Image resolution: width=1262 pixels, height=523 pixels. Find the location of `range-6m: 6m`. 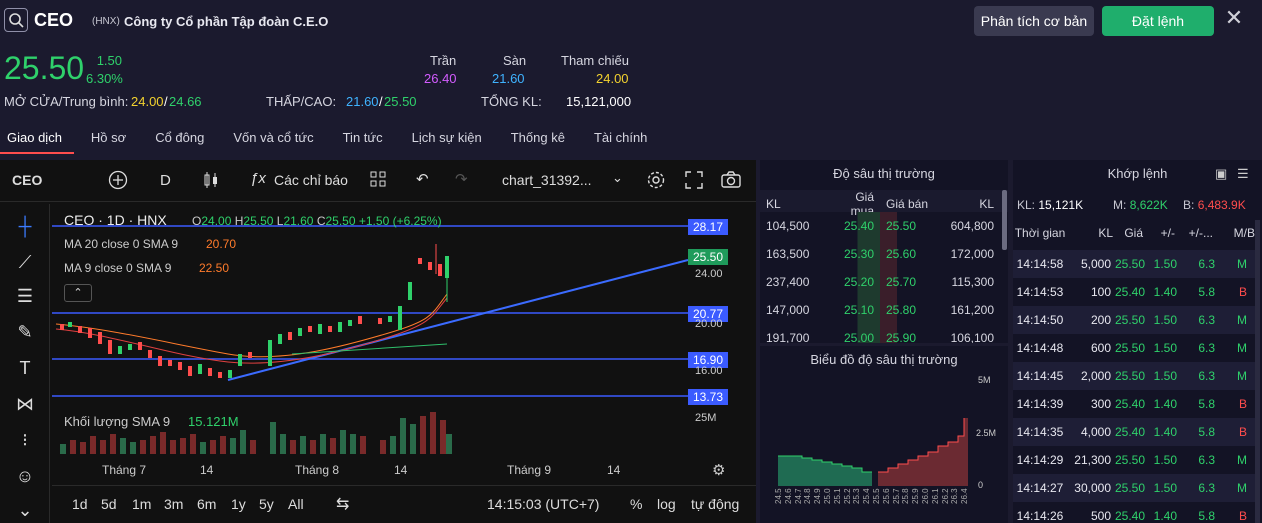

range-6m: 6m is located at coordinates (206, 504).